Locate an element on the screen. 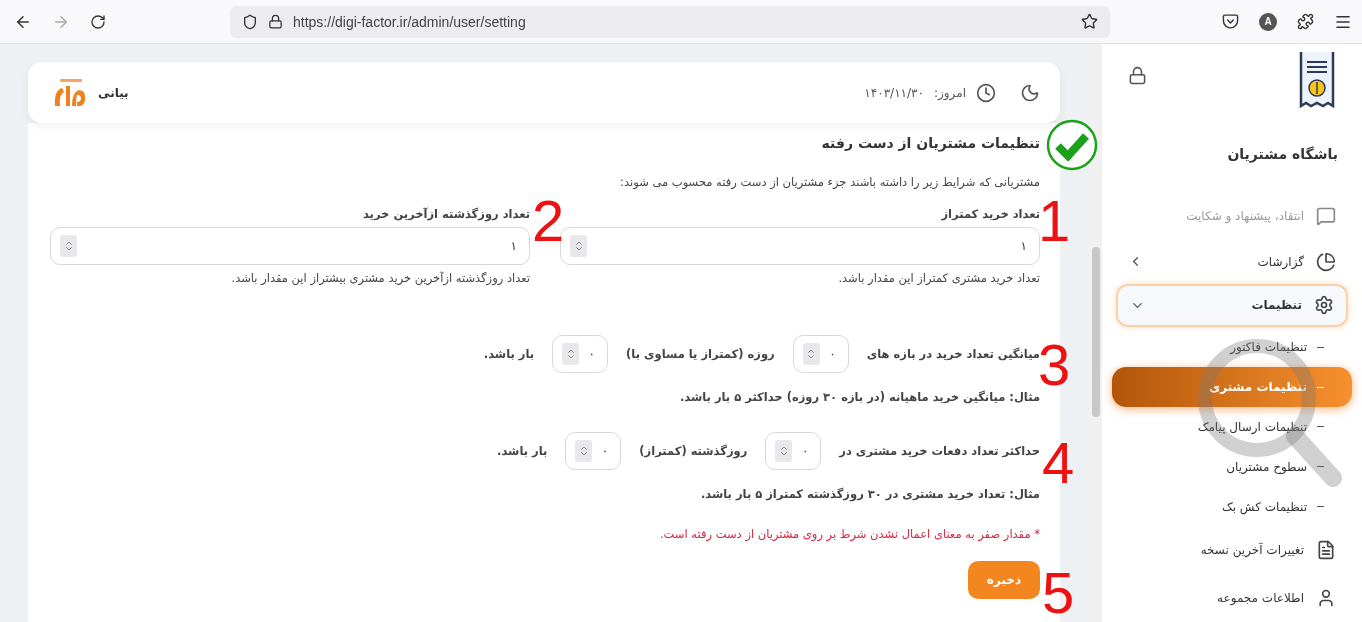 Image resolution: width=1362 pixels, height=622 pixels. example-text: مثال: میانگین خرید ماهیانه (در بازه ۳۰ روزه) حداکثر ۵ بار باشد. is located at coordinates (859, 397).